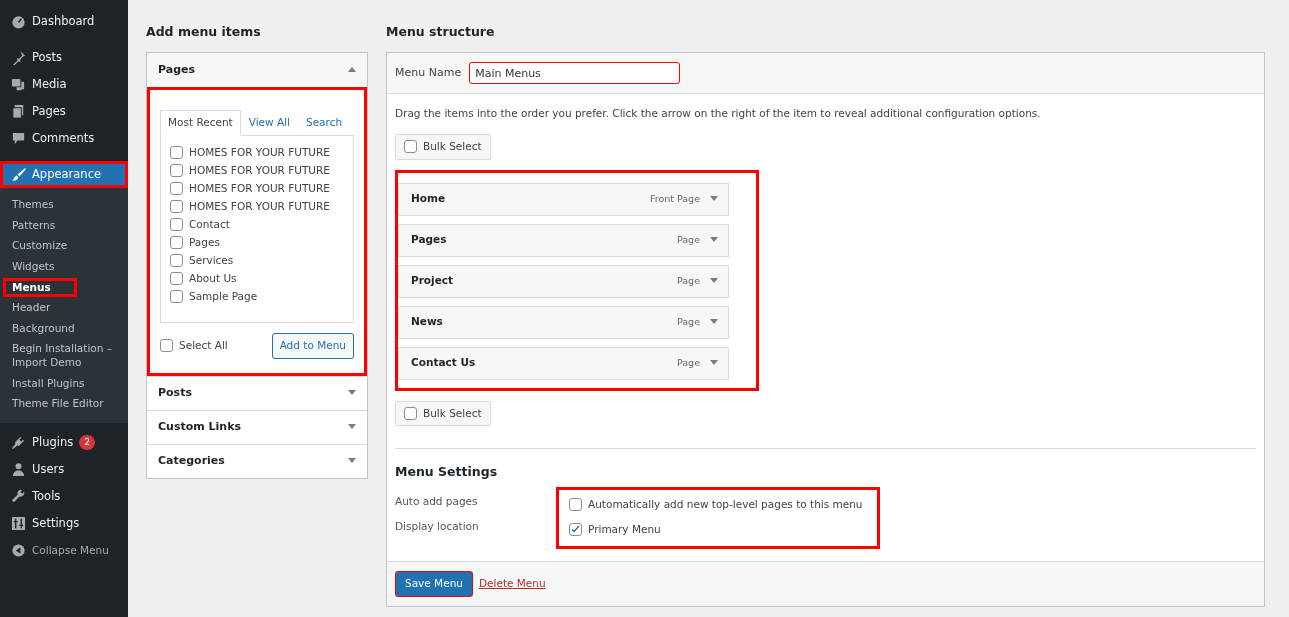 This screenshot has width=1289, height=617. I want to click on tab: Most Recent, so click(200, 123).